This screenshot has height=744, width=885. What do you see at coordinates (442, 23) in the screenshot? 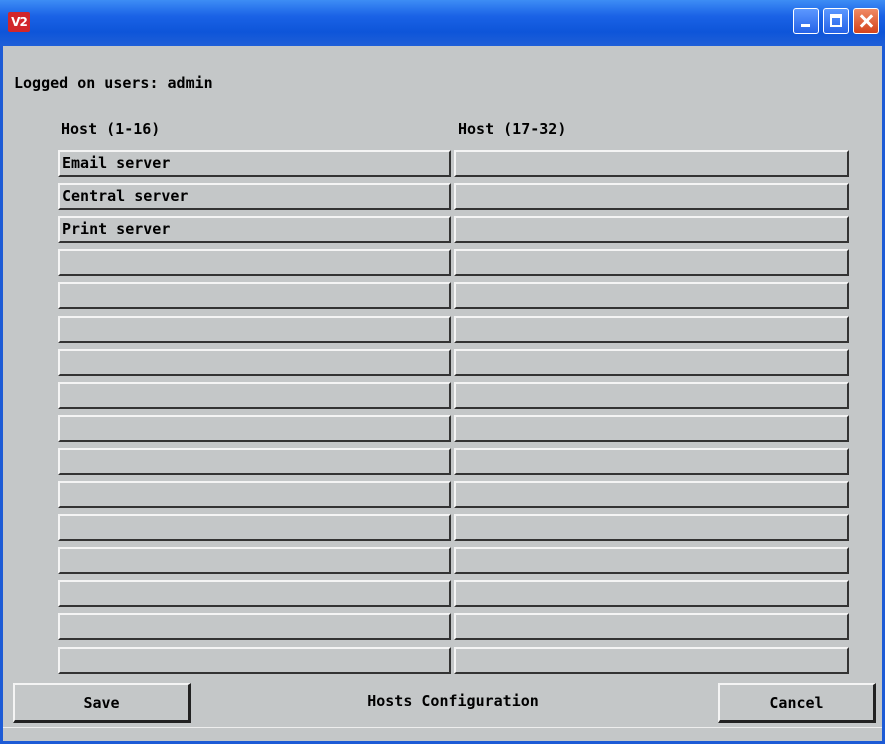
I see `title-bar: V2` at bounding box center [442, 23].